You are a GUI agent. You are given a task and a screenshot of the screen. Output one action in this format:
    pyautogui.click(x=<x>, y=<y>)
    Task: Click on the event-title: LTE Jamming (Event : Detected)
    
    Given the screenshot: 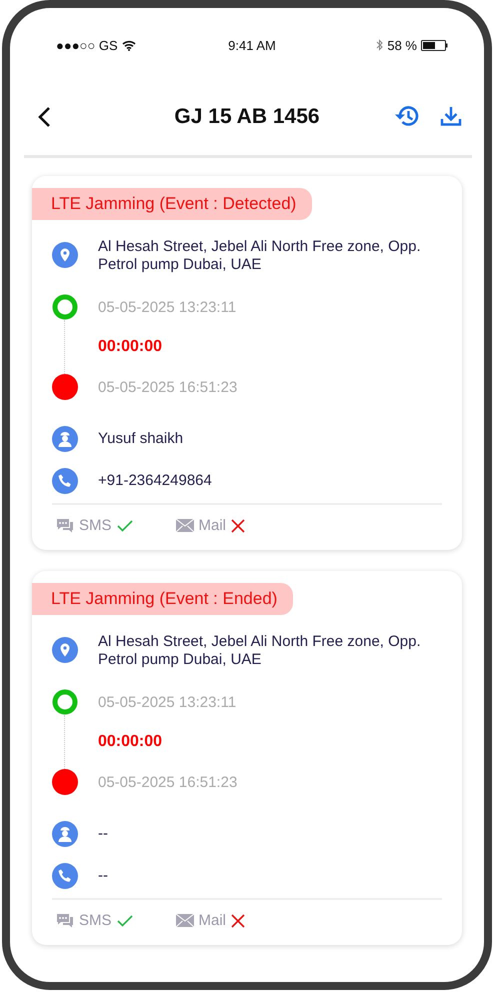 What is the action you would take?
    pyautogui.click(x=172, y=204)
    